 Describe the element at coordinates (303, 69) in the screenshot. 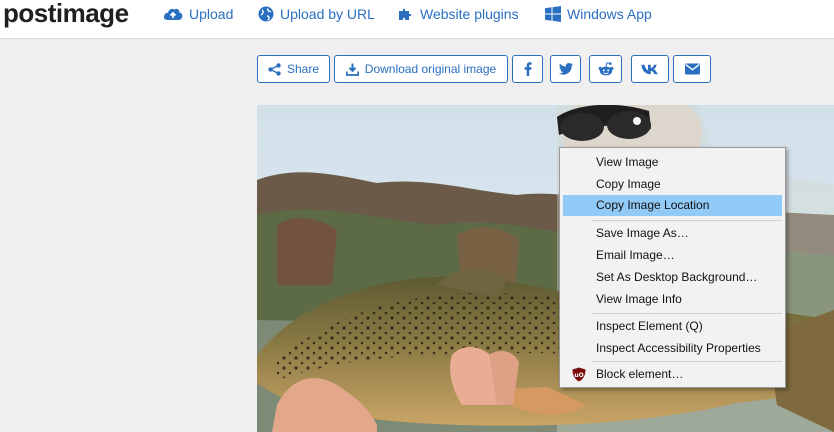

I see `share-button-label: Share` at that location.